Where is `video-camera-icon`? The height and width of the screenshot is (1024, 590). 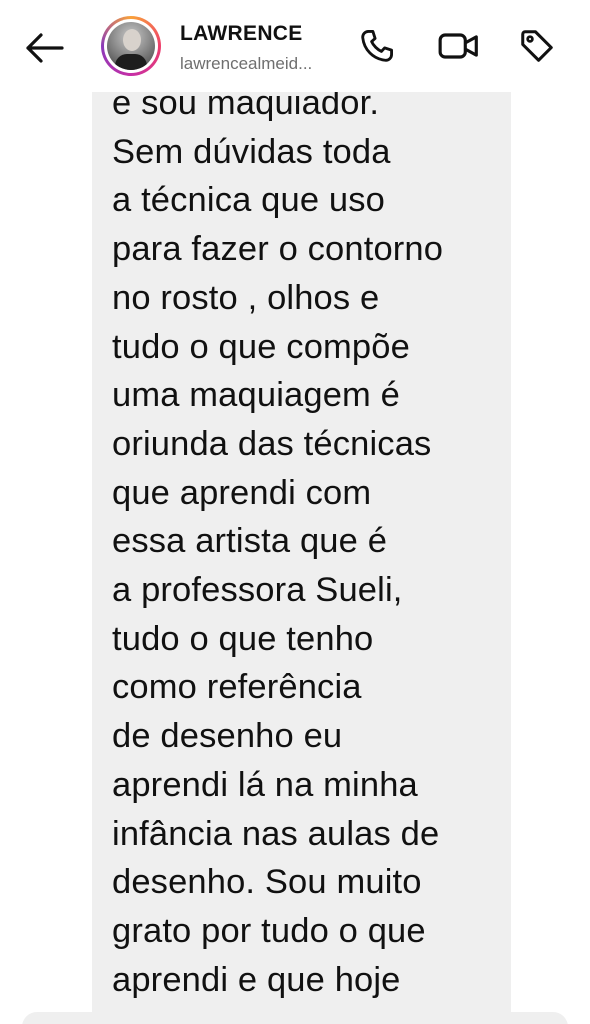 video-camera-icon is located at coordinates (458, 46).